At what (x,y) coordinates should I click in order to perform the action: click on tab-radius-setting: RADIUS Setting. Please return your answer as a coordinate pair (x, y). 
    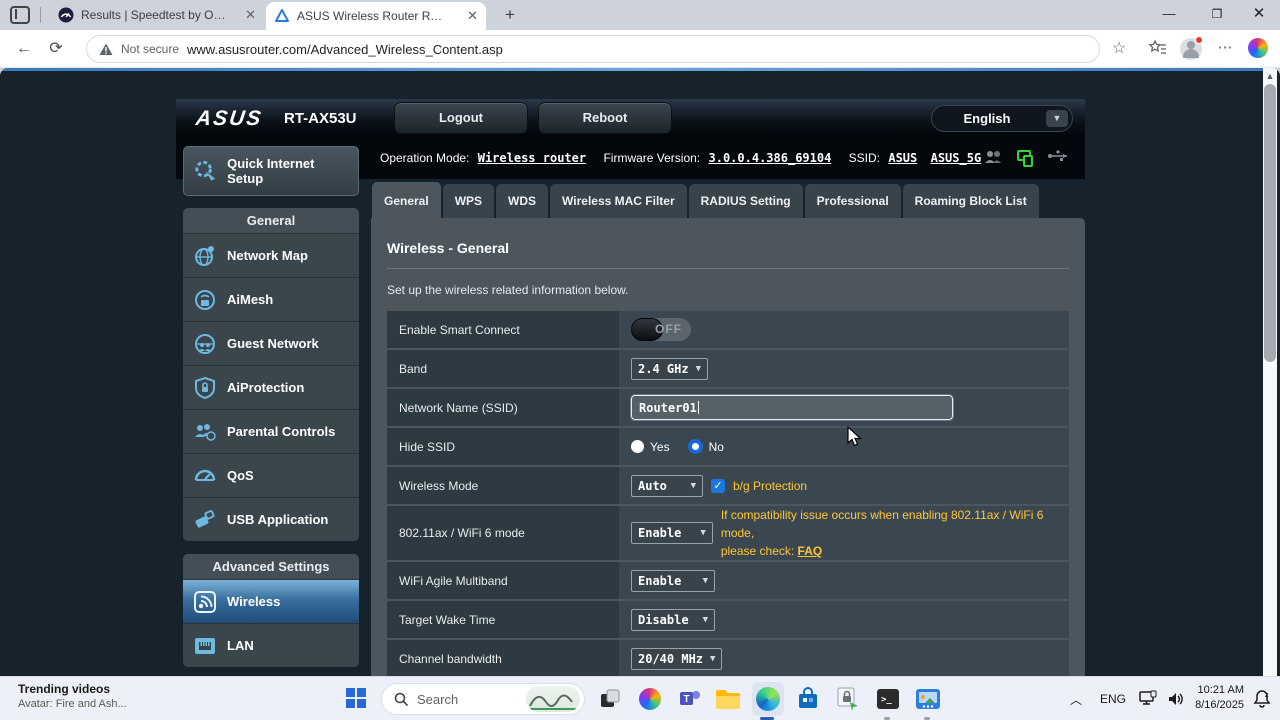
    Looking at the image, I should click on (745, 201).